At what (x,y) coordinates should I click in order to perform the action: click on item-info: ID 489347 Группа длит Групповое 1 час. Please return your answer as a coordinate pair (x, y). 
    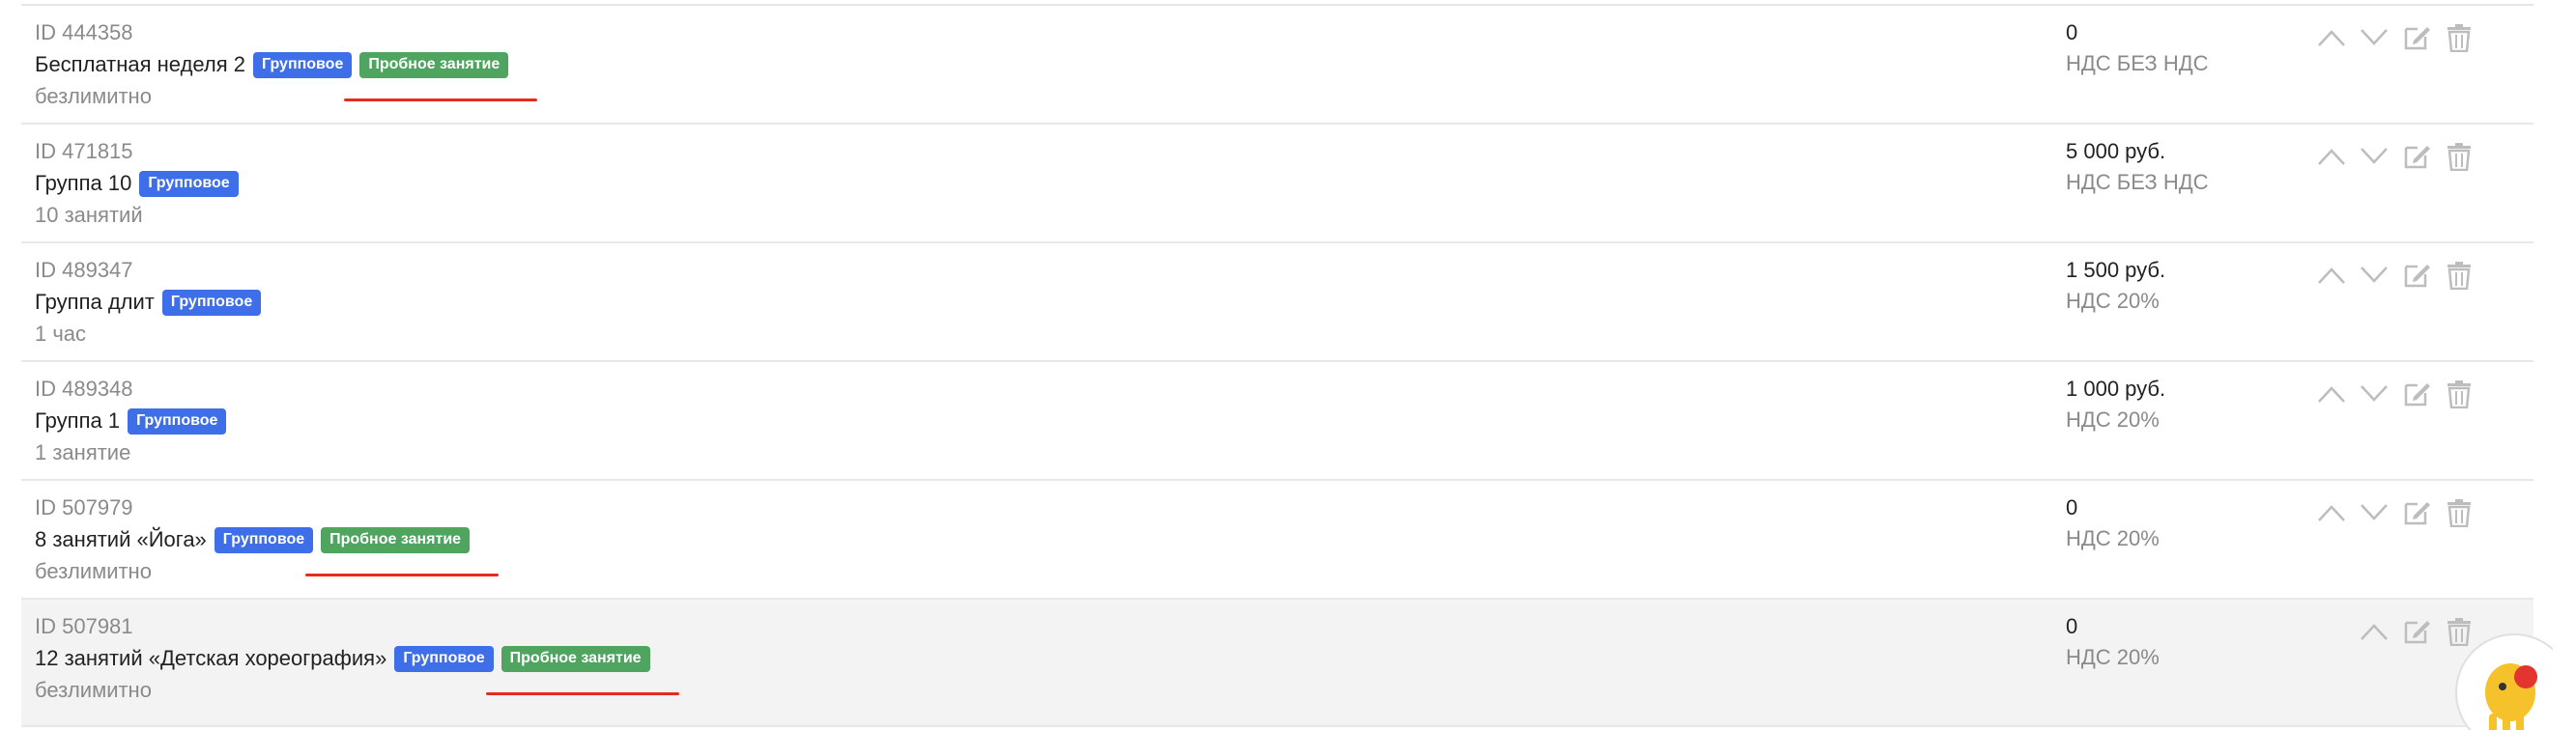
    Looking at the image, I should click on (149, 302).